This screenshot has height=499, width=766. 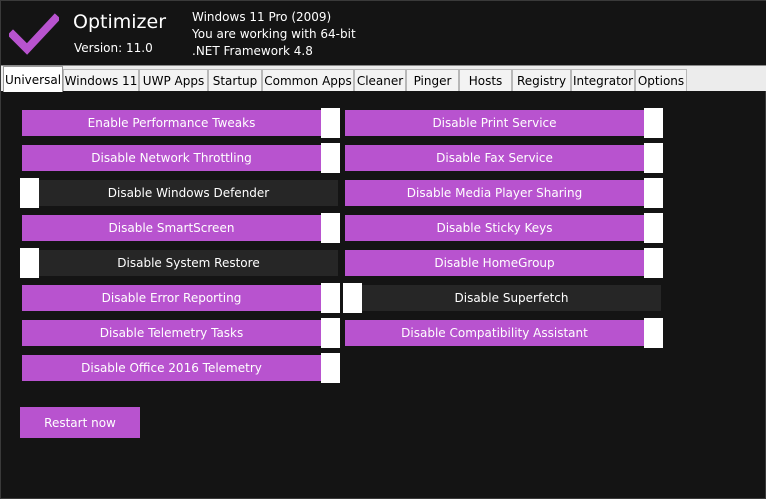 What do you see at coordinates (308, 80) in the screenshot?
I see `tab-common-apps: Common Apps` at bounding box center [308, 80].